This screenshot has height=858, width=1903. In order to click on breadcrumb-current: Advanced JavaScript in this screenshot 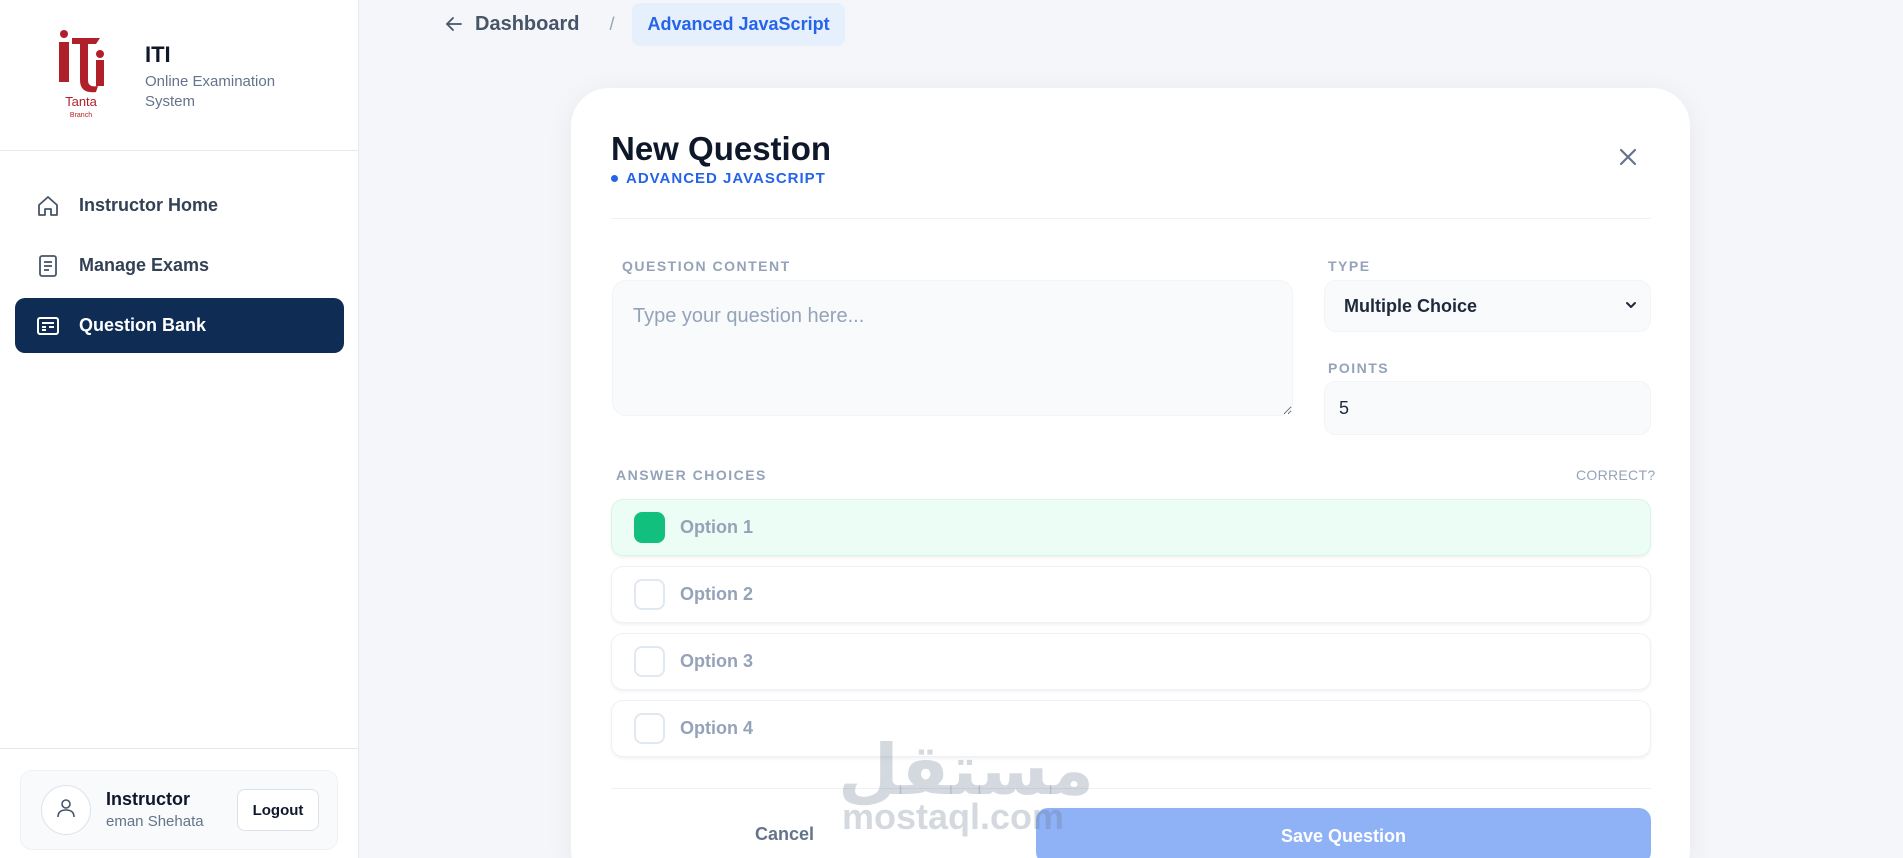, I will do `click(738, 24)`.